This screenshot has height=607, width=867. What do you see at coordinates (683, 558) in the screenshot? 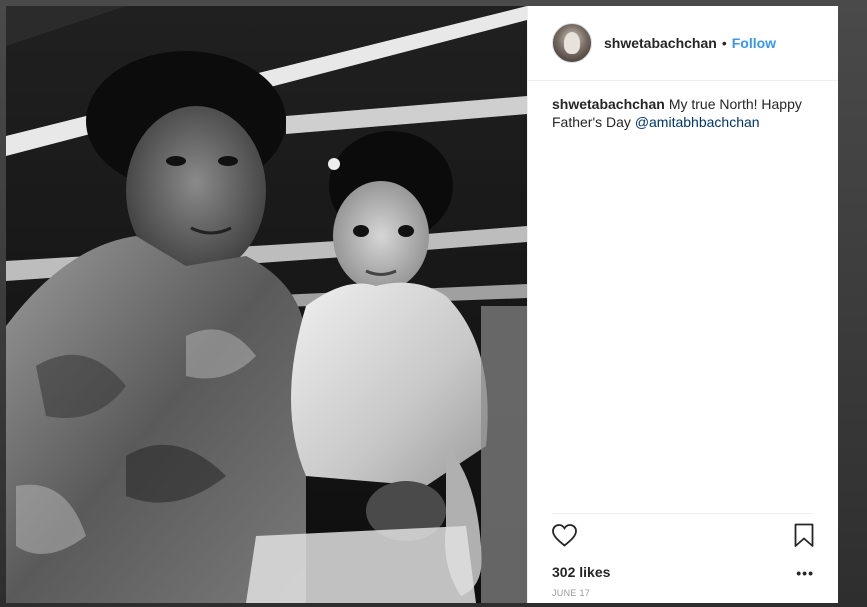
I see `post-actions-area: 302 likes JUNE 17 •••` at bounding box center [683, 558].